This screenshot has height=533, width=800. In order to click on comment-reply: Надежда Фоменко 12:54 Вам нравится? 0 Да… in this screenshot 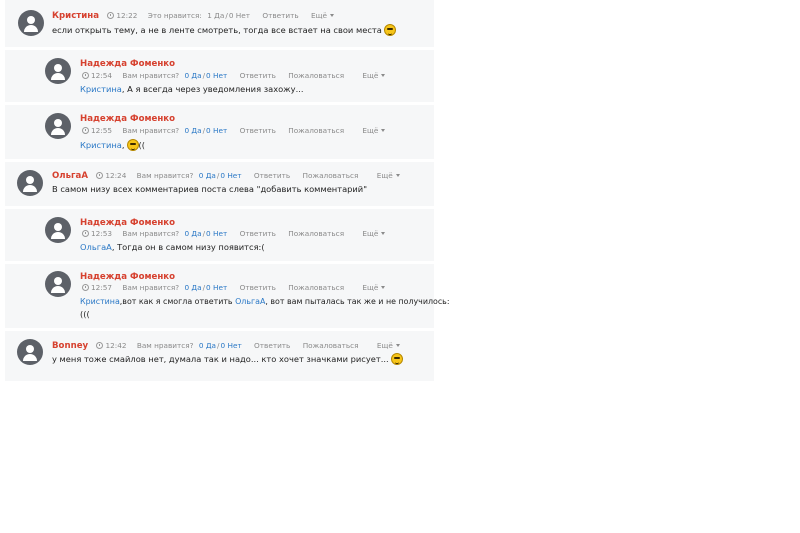, I will do `click(219, 77)`.